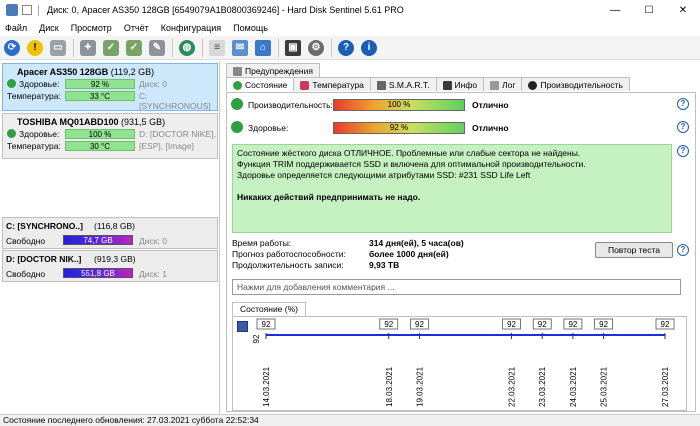  What do you see at coordinates (26, 241) in the screenshot?
I see `free-label: Свободно` at bounding box center [26, 241].